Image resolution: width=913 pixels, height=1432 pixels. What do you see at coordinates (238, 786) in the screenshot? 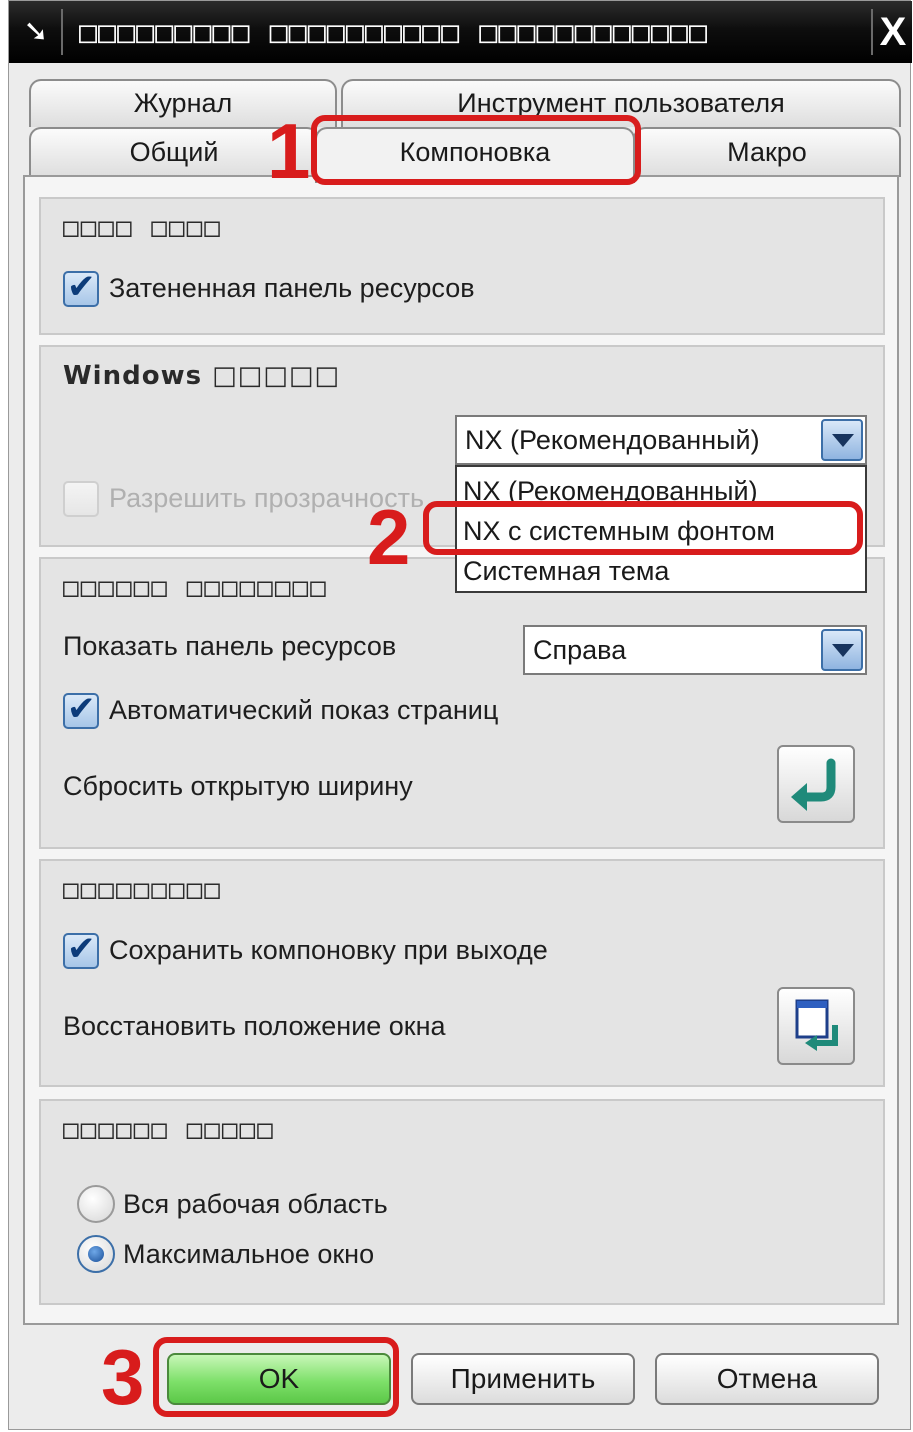
I see `reset-width-label: Сбросить открытую ширину` at bounding box center [238, 786].